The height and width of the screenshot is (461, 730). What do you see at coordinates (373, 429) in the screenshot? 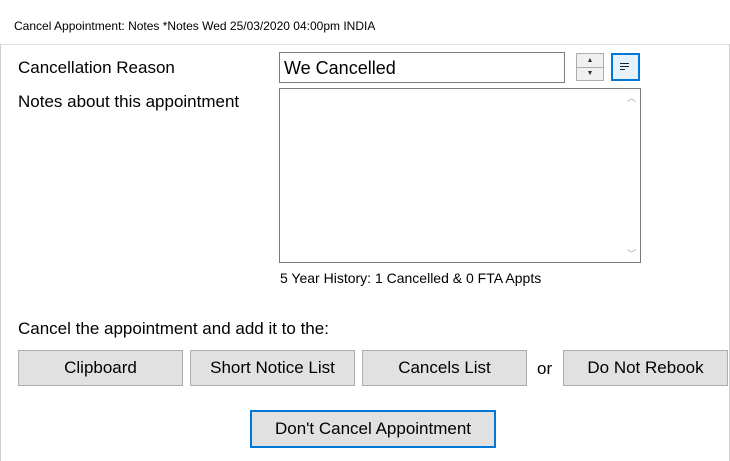
I see `dont-cancel-appointment-button: Don't Cancel Appointment` at bounding box center [373, 429].